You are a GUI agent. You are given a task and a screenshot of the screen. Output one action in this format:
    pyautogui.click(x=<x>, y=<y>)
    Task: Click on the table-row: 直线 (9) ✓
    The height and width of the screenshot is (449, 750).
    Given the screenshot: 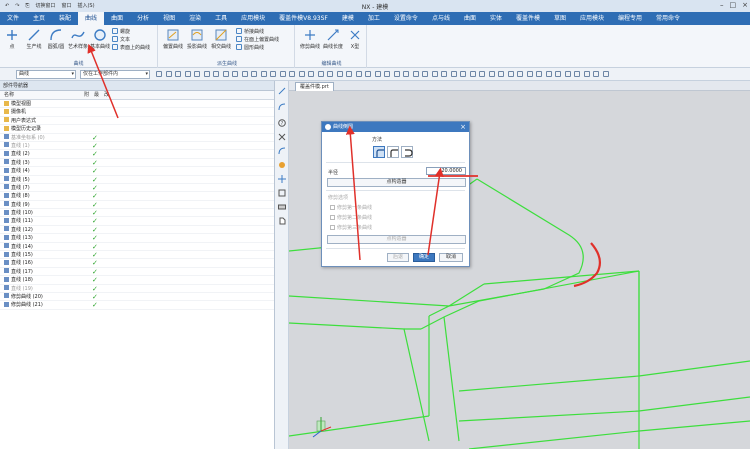 What is the action you would take?
    pyautogui.click(x=137, y=205)
    